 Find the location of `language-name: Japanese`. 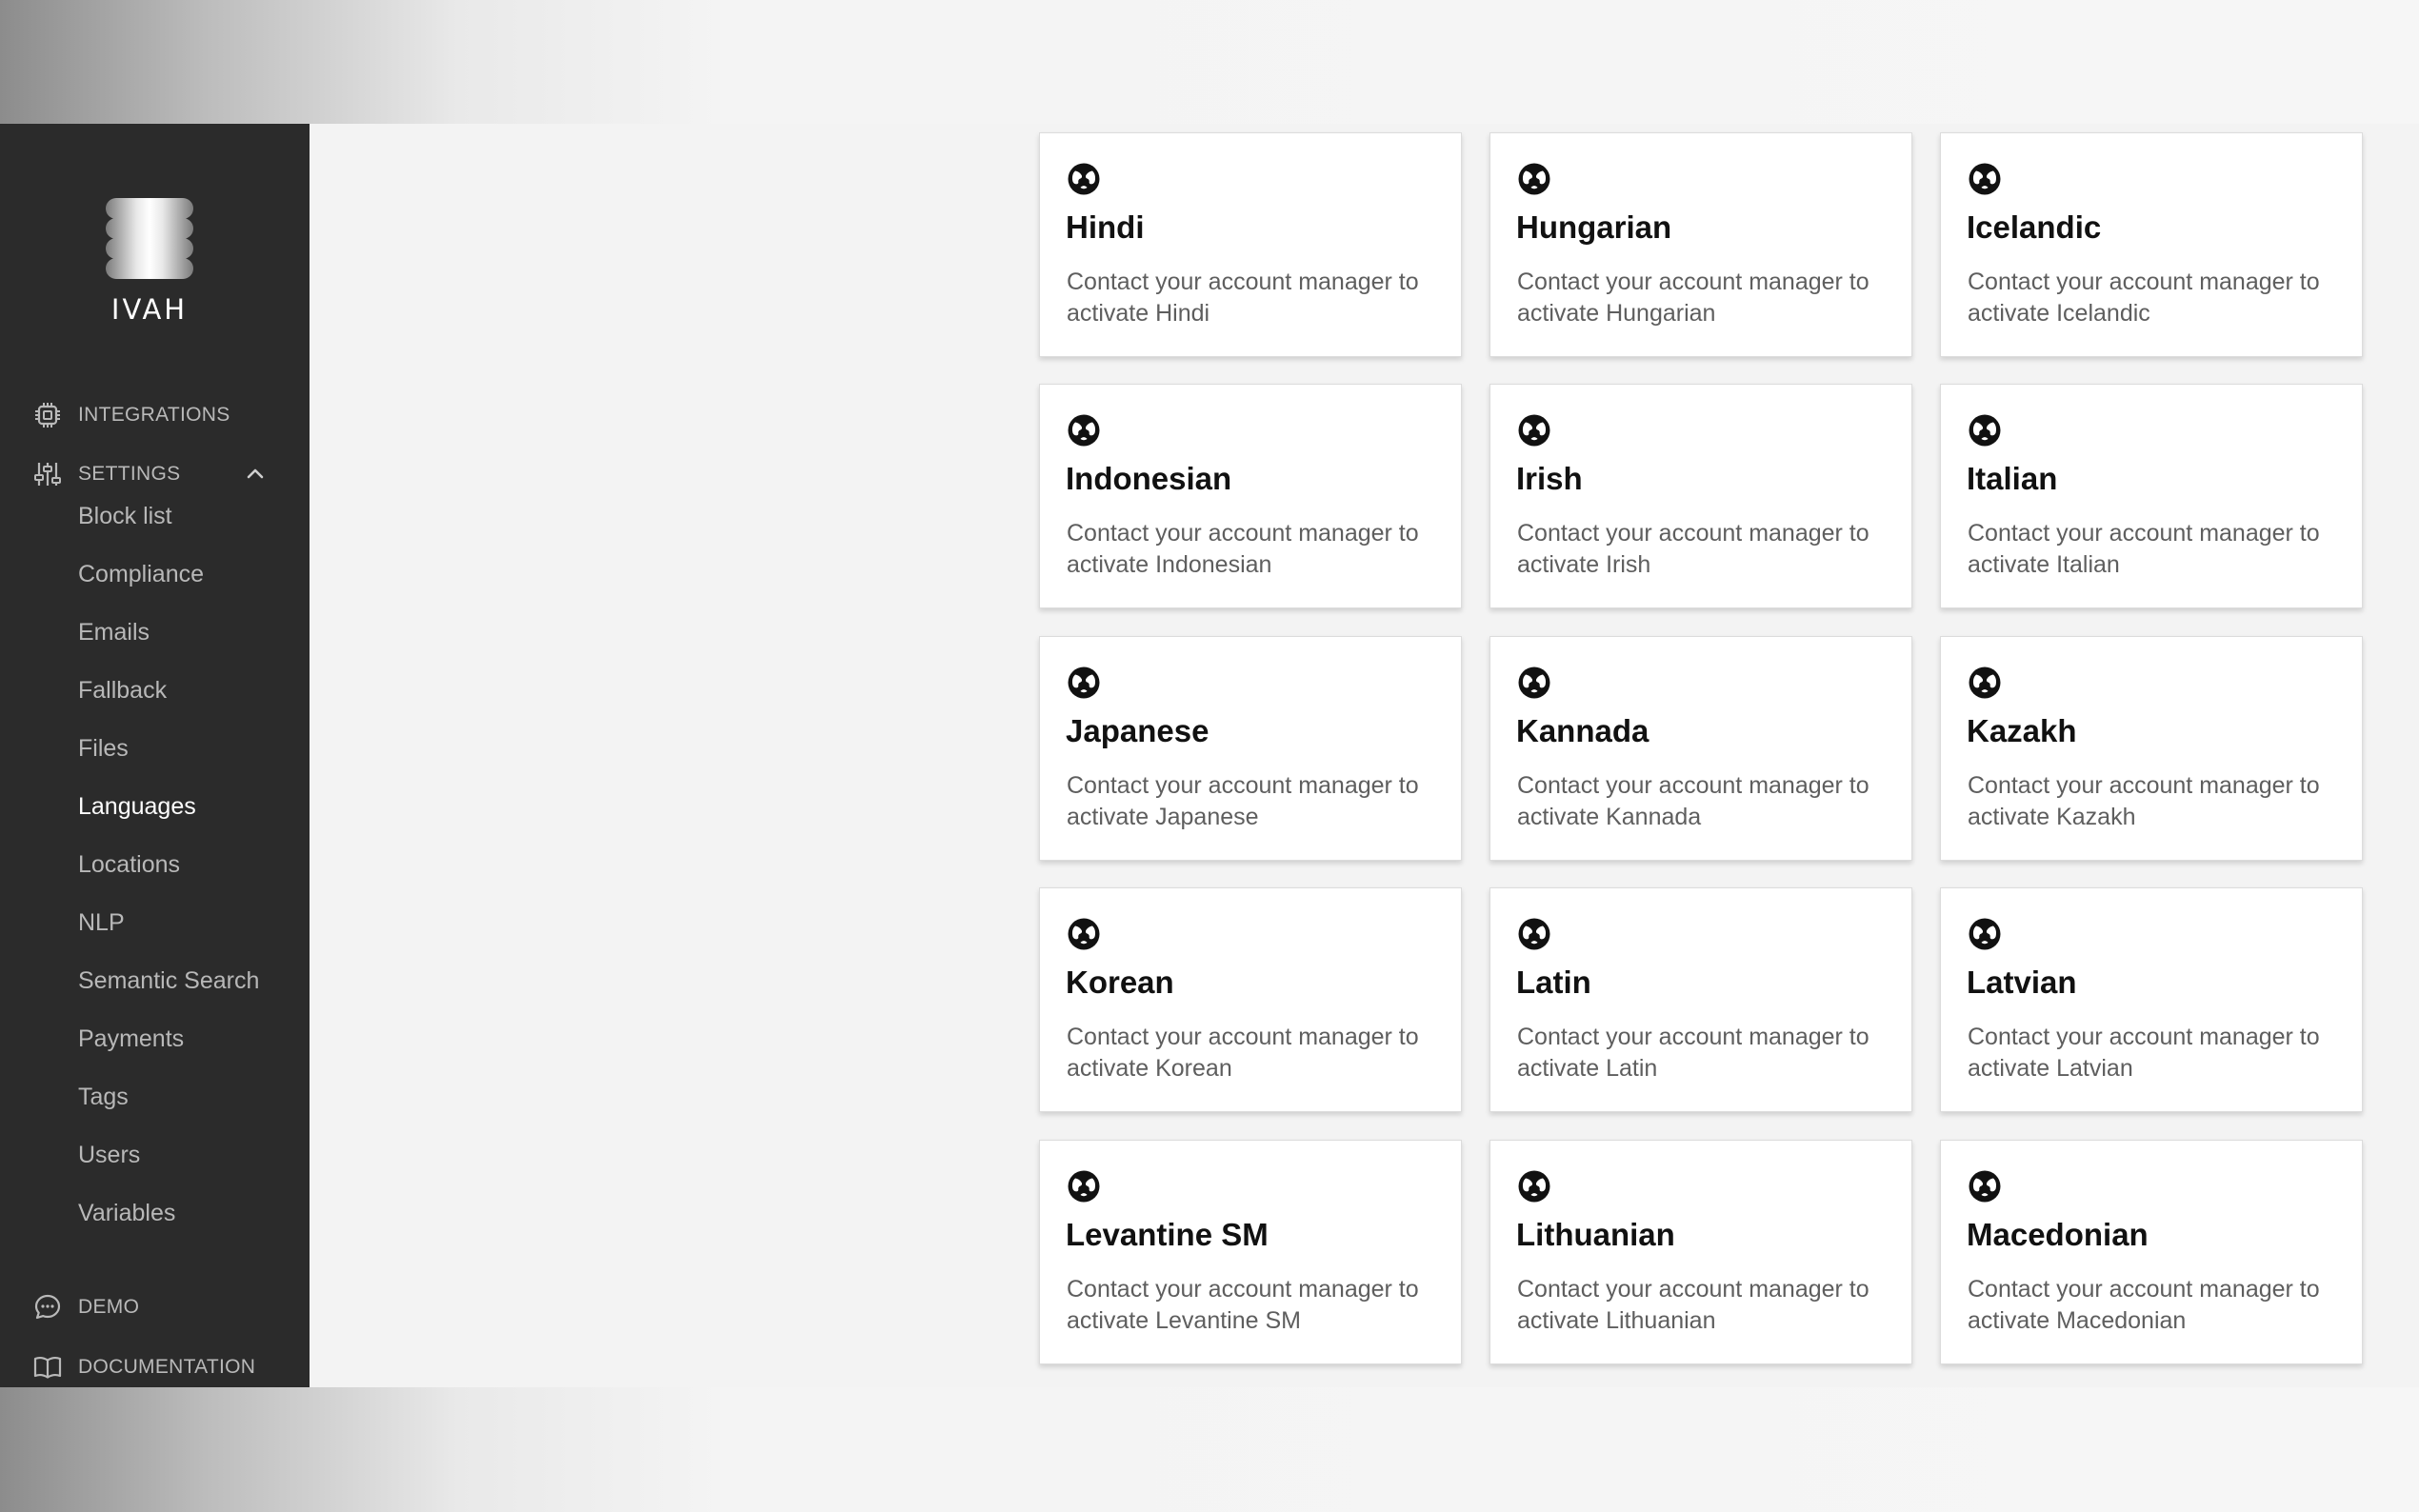

language-name: Japanese is located at coordinates (1138, 730).